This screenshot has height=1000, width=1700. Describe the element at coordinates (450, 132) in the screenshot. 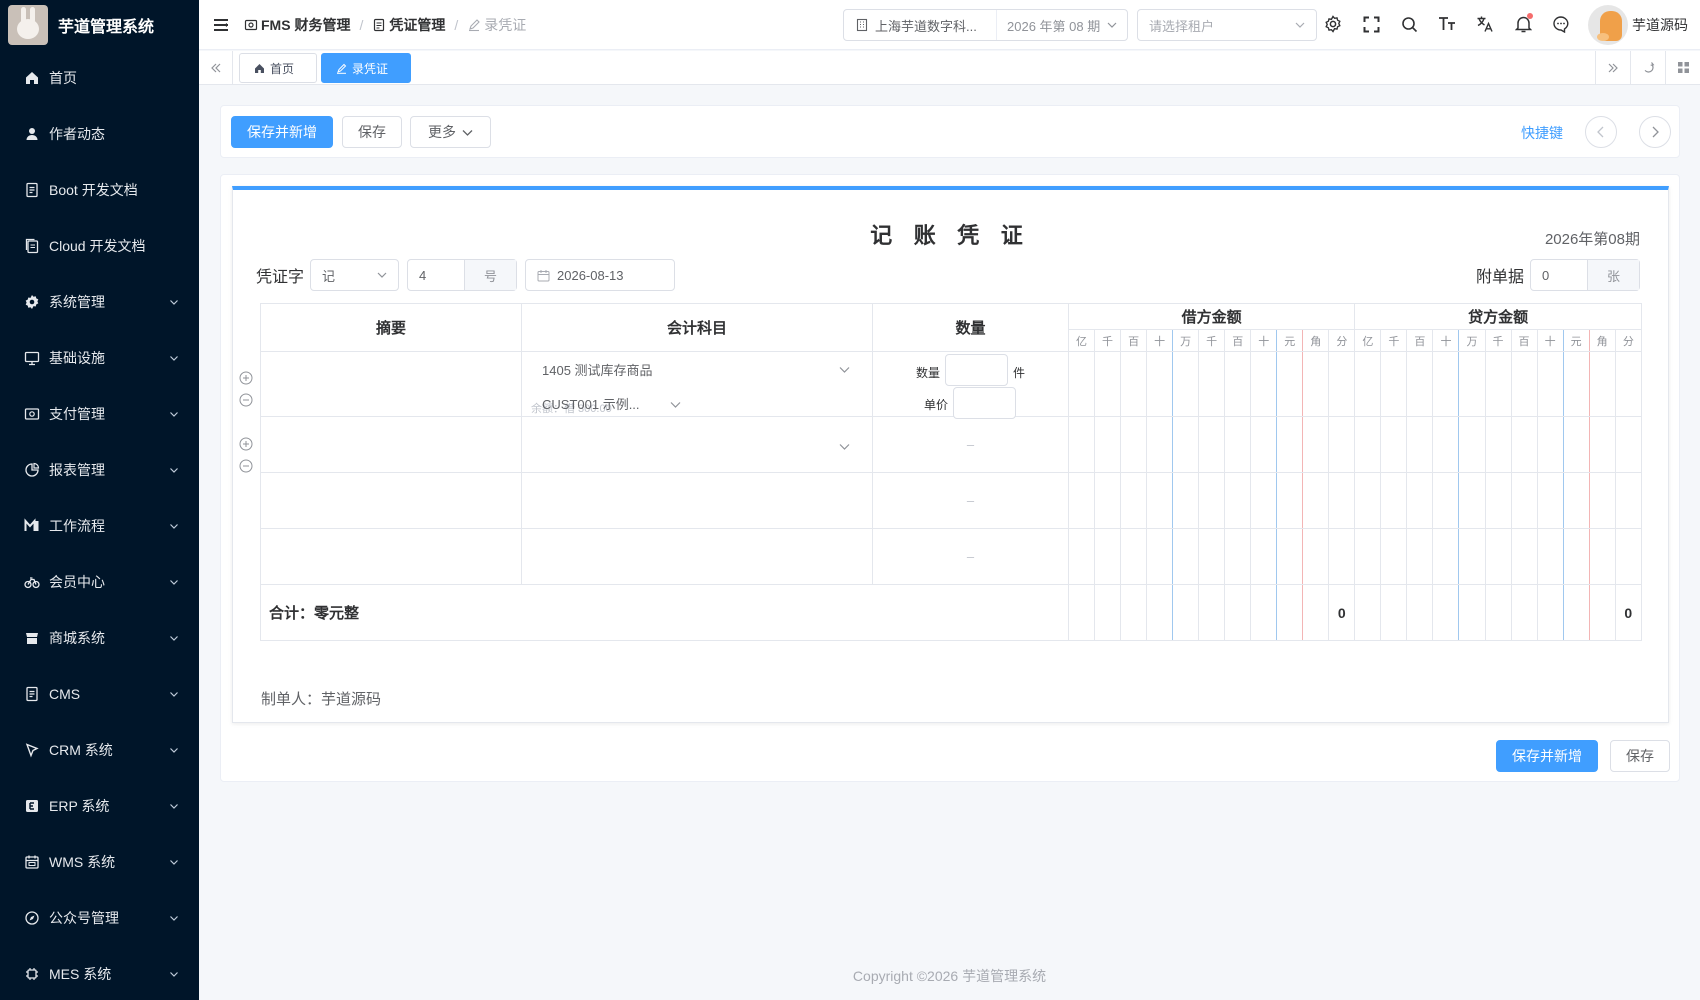

I see `more-dropdown: 更多` at that location.